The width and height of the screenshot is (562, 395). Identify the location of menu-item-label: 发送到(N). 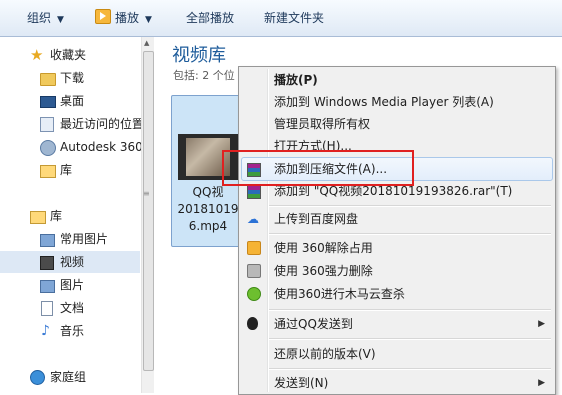
(301, 383).